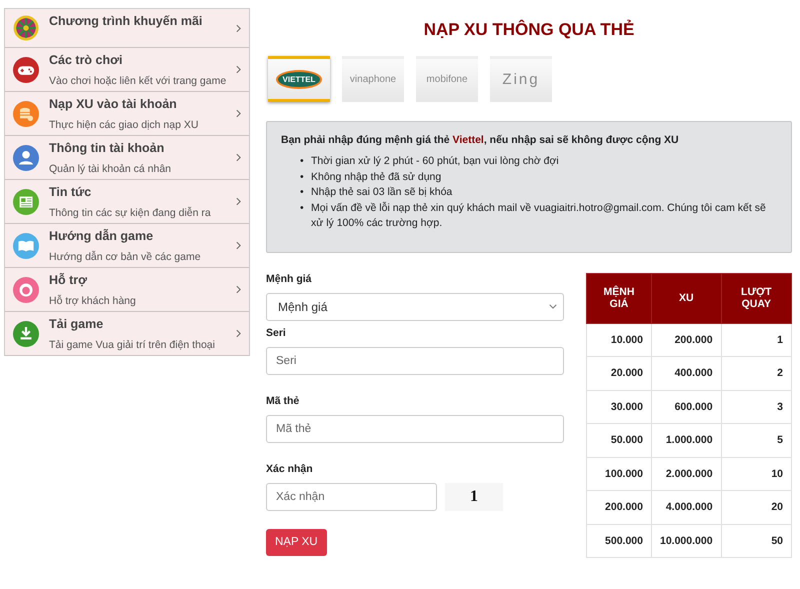  Describe the element at coordinates (127, 158) in the screenshot. I see `menu-item: Thông tin tài khoản Quản lý tài khoản cá nhân` at that location.